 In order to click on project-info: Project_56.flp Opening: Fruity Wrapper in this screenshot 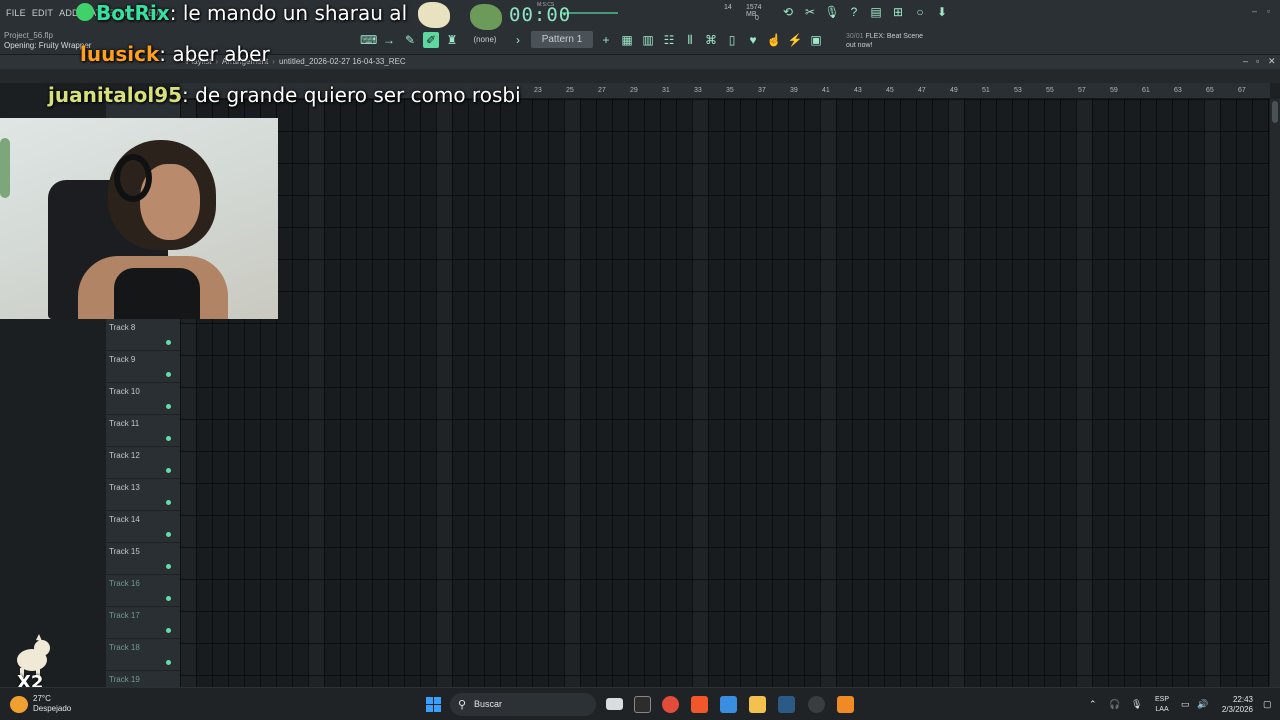, I will do `click(47, 41)`.